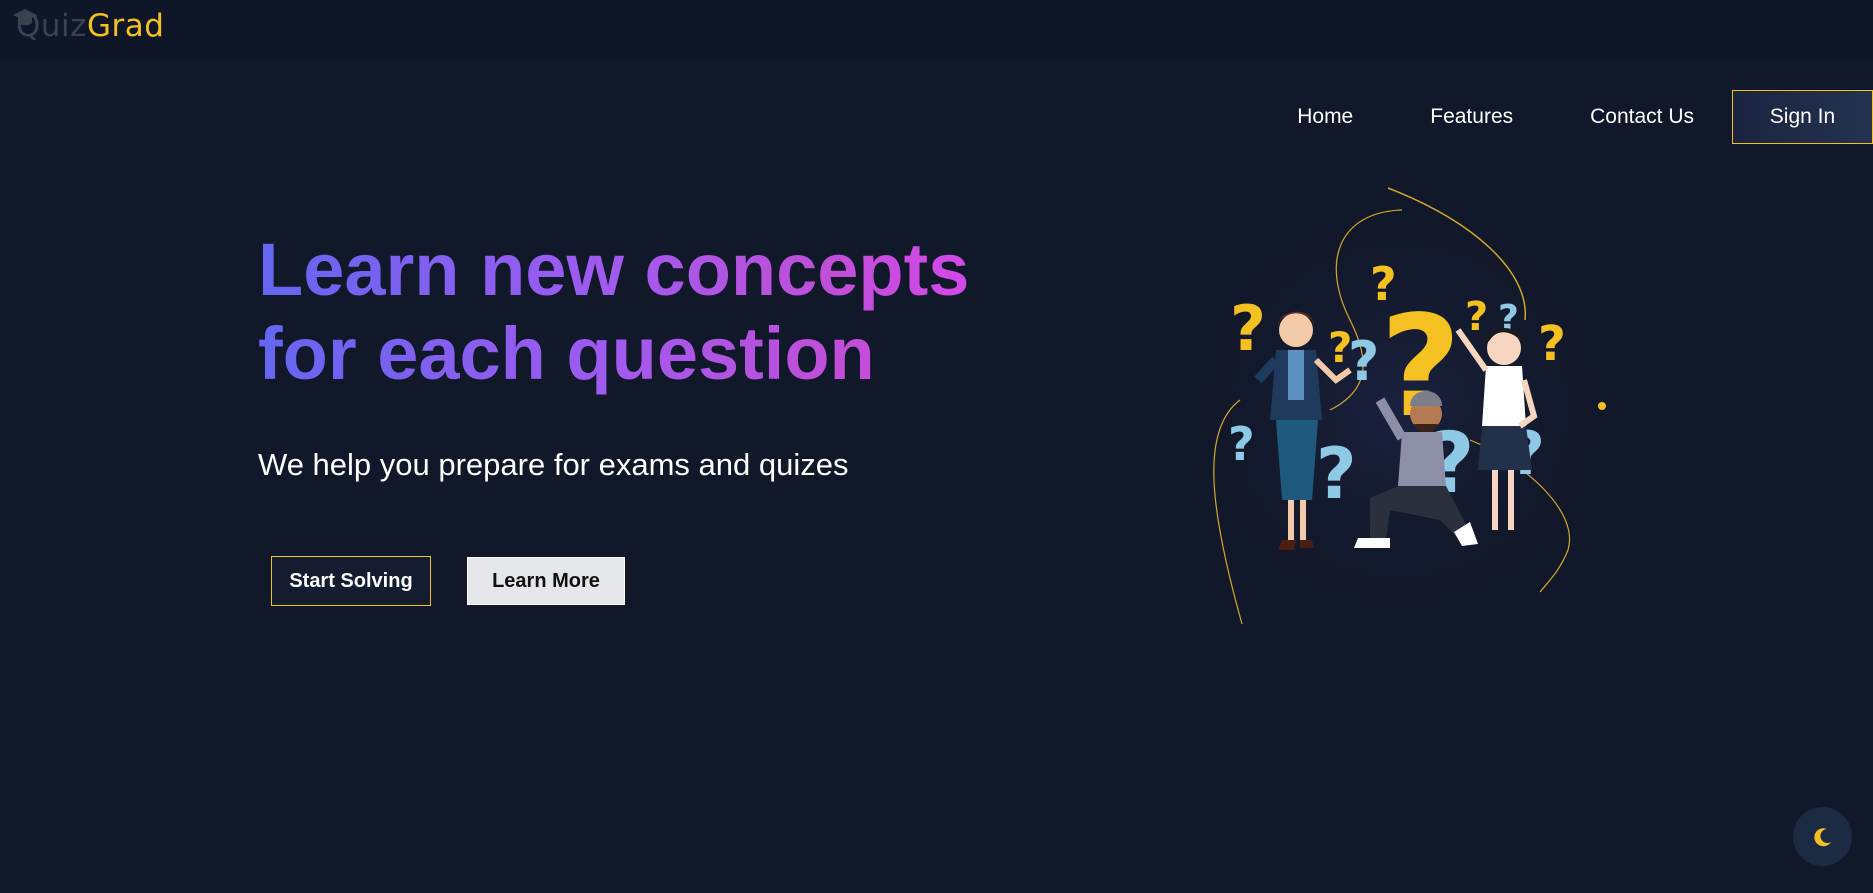 The height and width of the screenshot is (893, 1873). Describe the element at coordinates (1642, 117) in the screenshot. I see `nav-contact-link: Contact Us` at that location.